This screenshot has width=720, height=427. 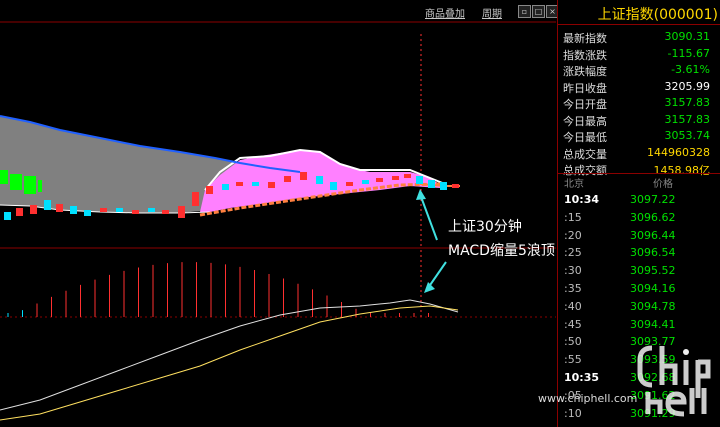 I want to click on tick-time: 10:34, so click(x=582, y=199).